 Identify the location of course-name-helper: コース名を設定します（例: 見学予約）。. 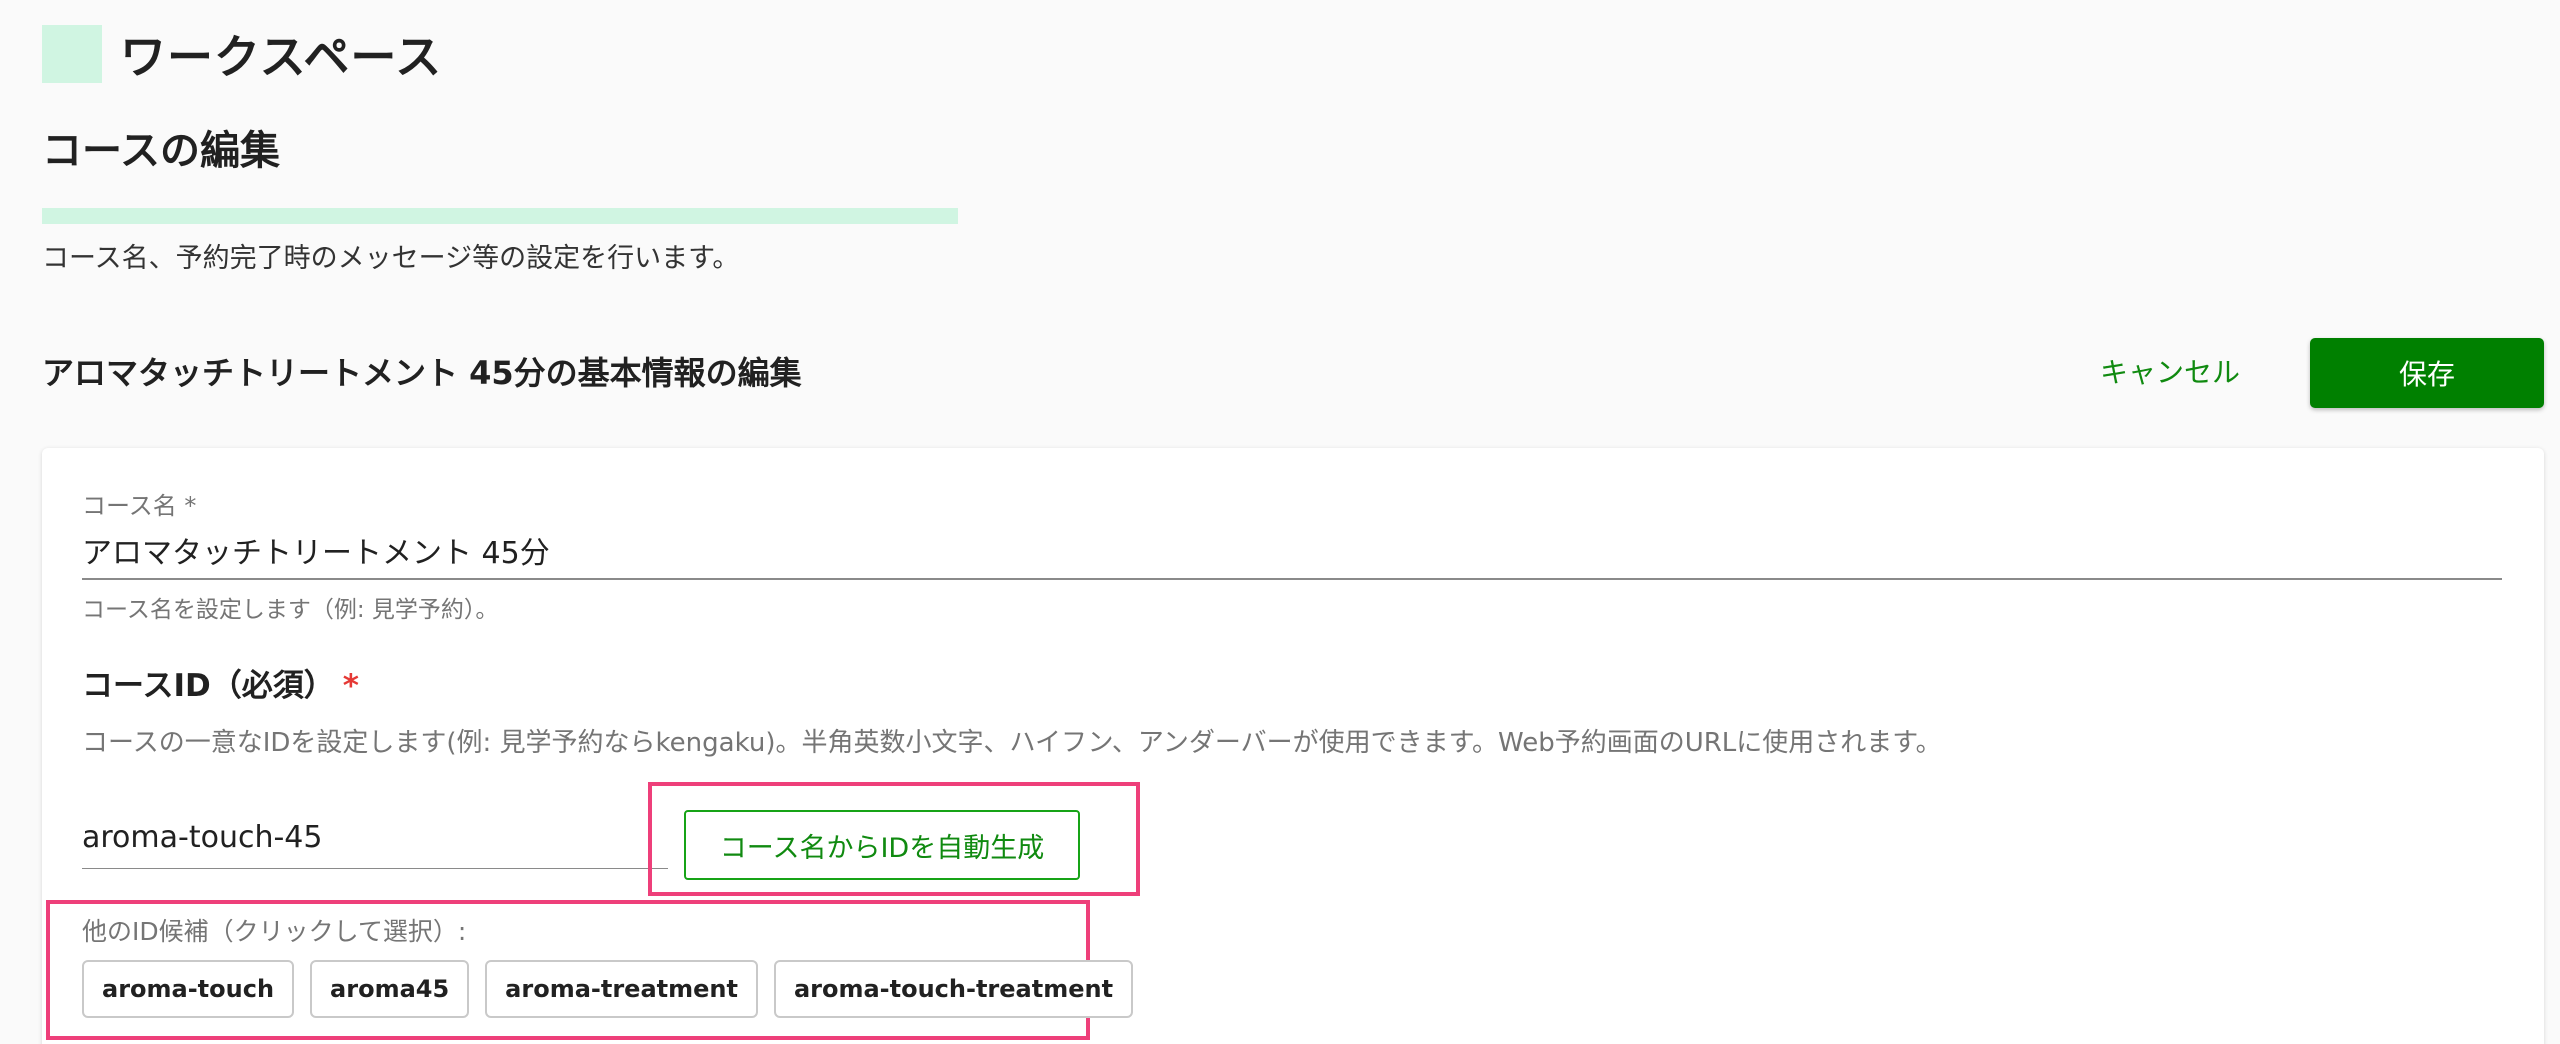
(290, 610).